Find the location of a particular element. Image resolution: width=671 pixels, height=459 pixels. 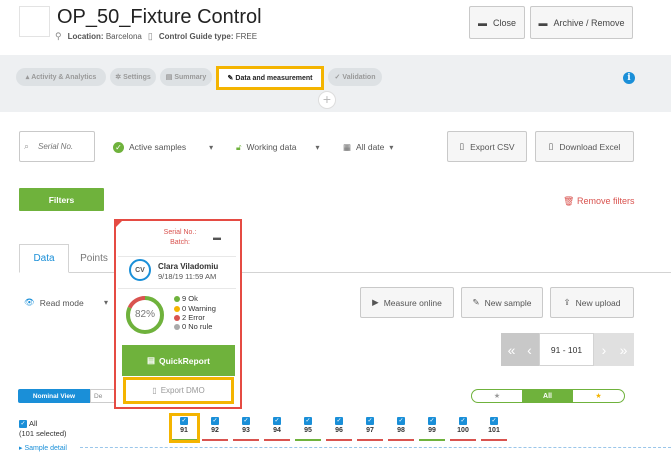

tab-summary: ▤ Summary is located at coordinates (186, 77).